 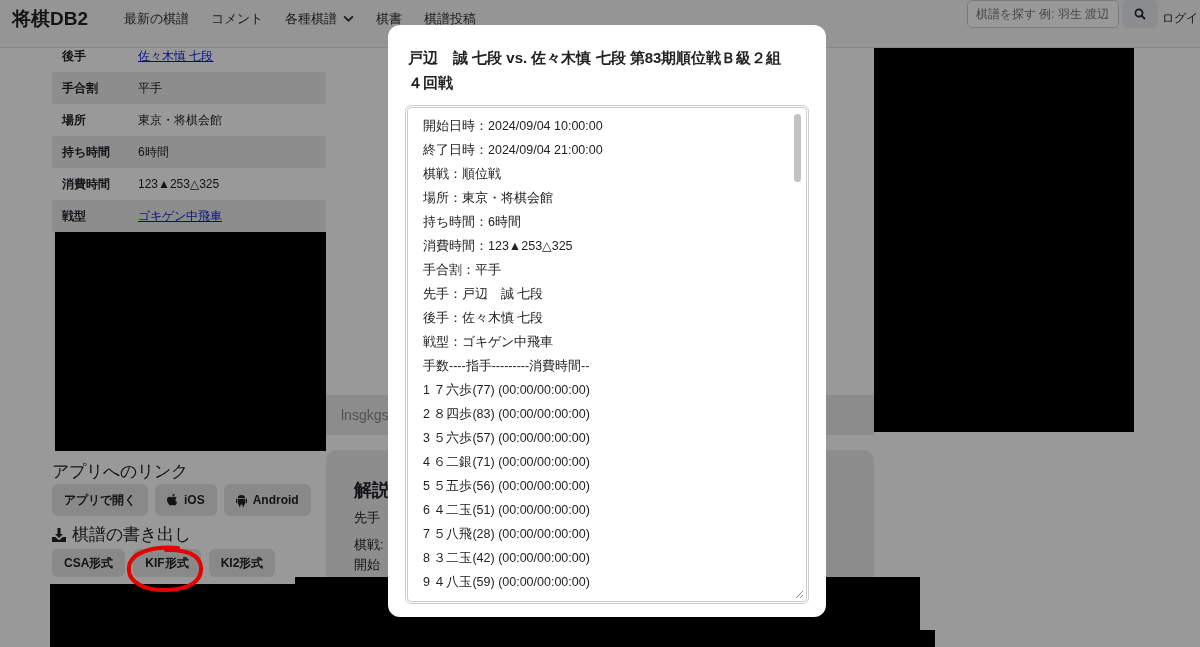 I want to click on row-label: 持ち時間, so click(x=86, y=152).